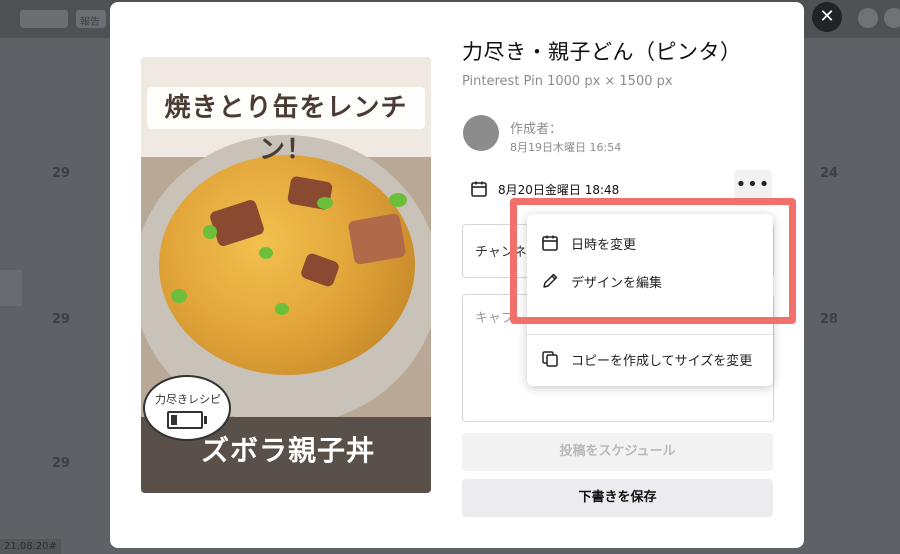  Describe the element at coordinates (188, 399) in the screenshot. I see `preview-badge-text: 力尽きレシピ` at that location.